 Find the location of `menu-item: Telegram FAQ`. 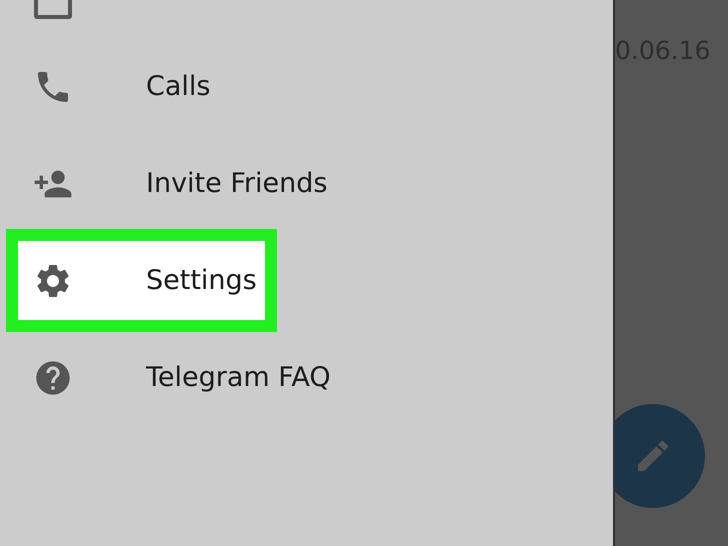

menu-item: Telegram FAQ is located at coordinates (238, 377).